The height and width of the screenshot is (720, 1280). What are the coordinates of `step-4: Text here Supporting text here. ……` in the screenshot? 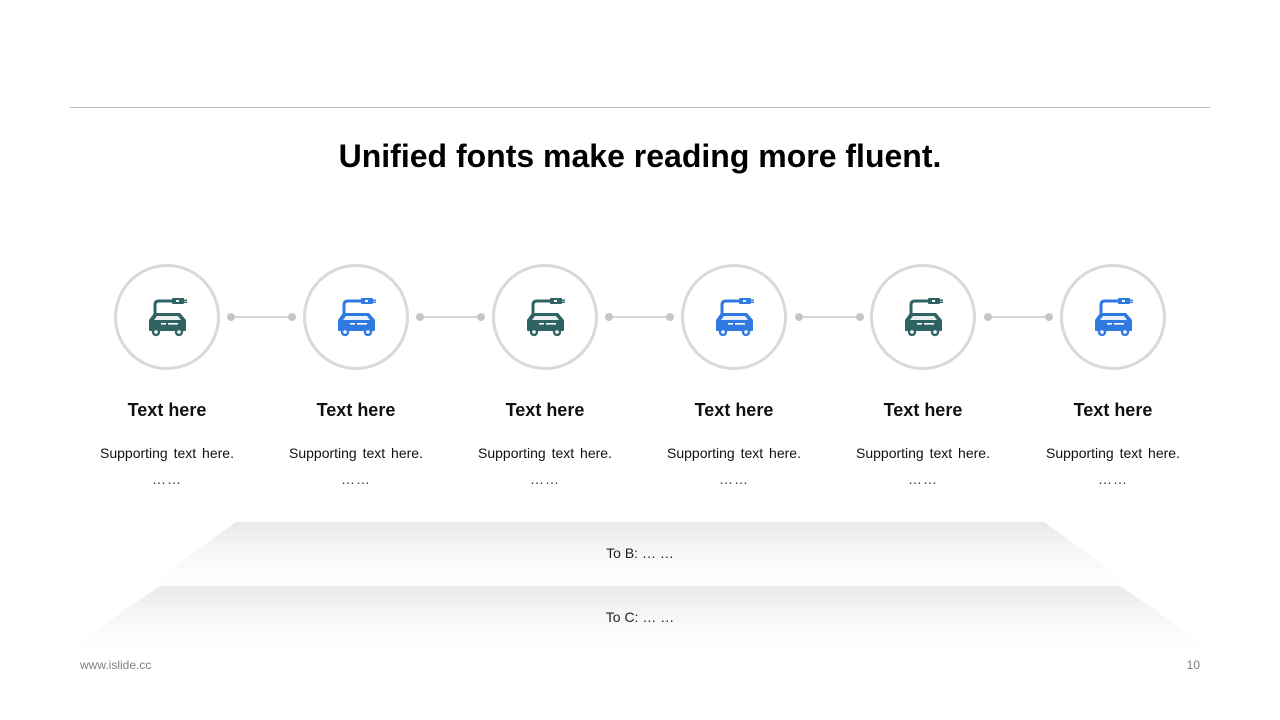 It's located at (734, 384).